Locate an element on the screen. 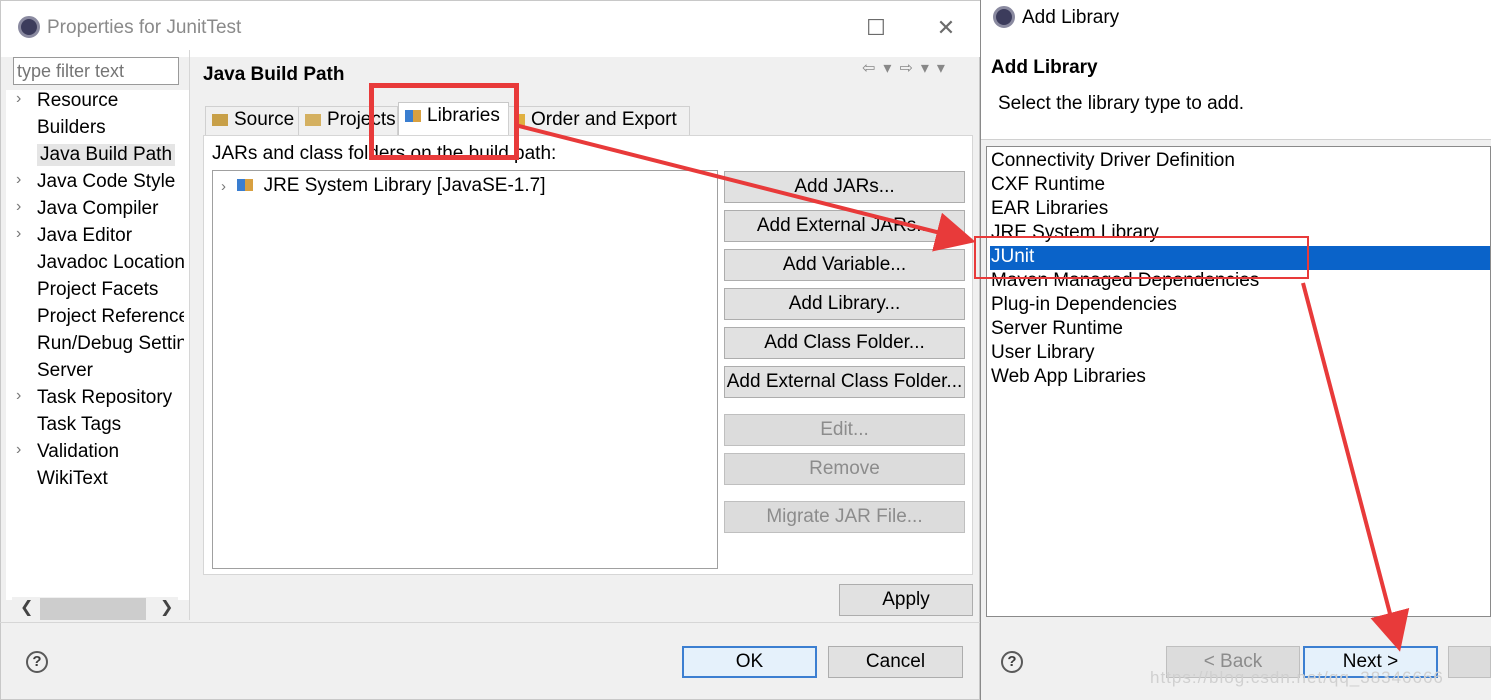 Image resolution: width=1491 pixels, height=700 pixels. arrow-libraries-to-junit is located at coordinates (745, 187).